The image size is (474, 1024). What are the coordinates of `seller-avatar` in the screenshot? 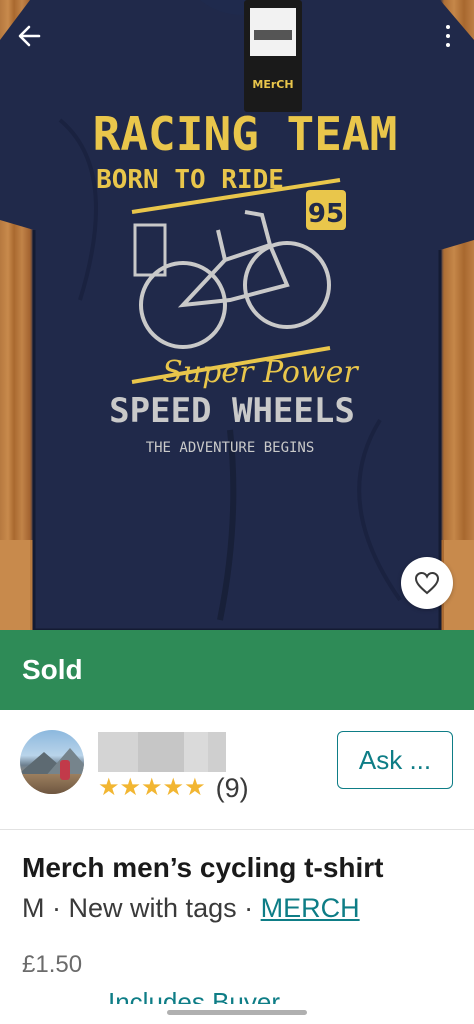 It's located at (52, 762).